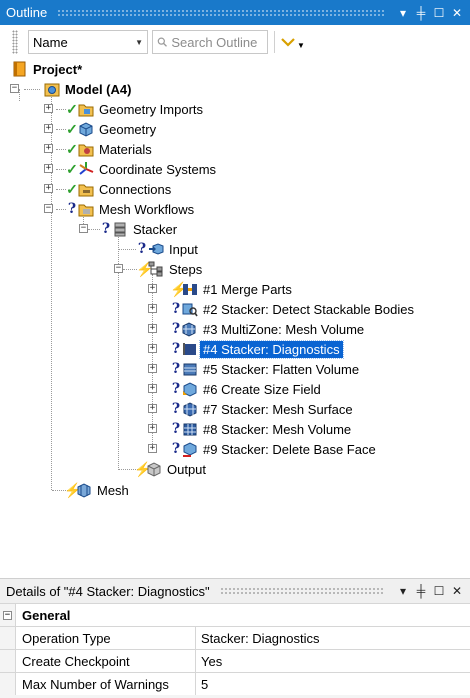 This screenshot has height=698, width=470. Describe the element at coordinates (262, 429) in the screenshot. I see `tree-node-step-8: ? #8 Stacker: Mesh Volume` at that location.